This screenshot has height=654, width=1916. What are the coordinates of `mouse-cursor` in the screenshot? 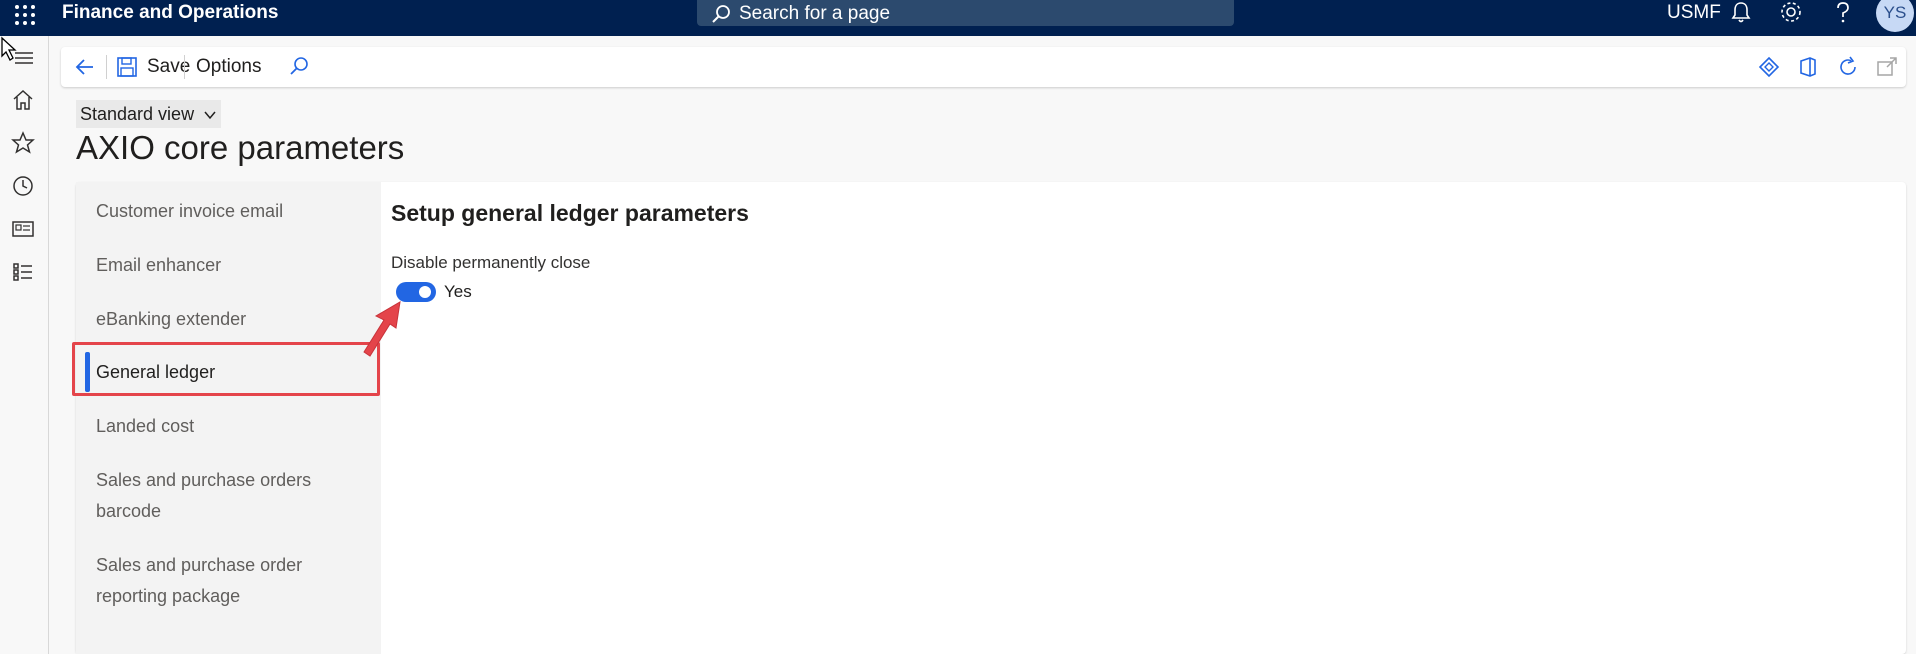 It's located at (9, 48).